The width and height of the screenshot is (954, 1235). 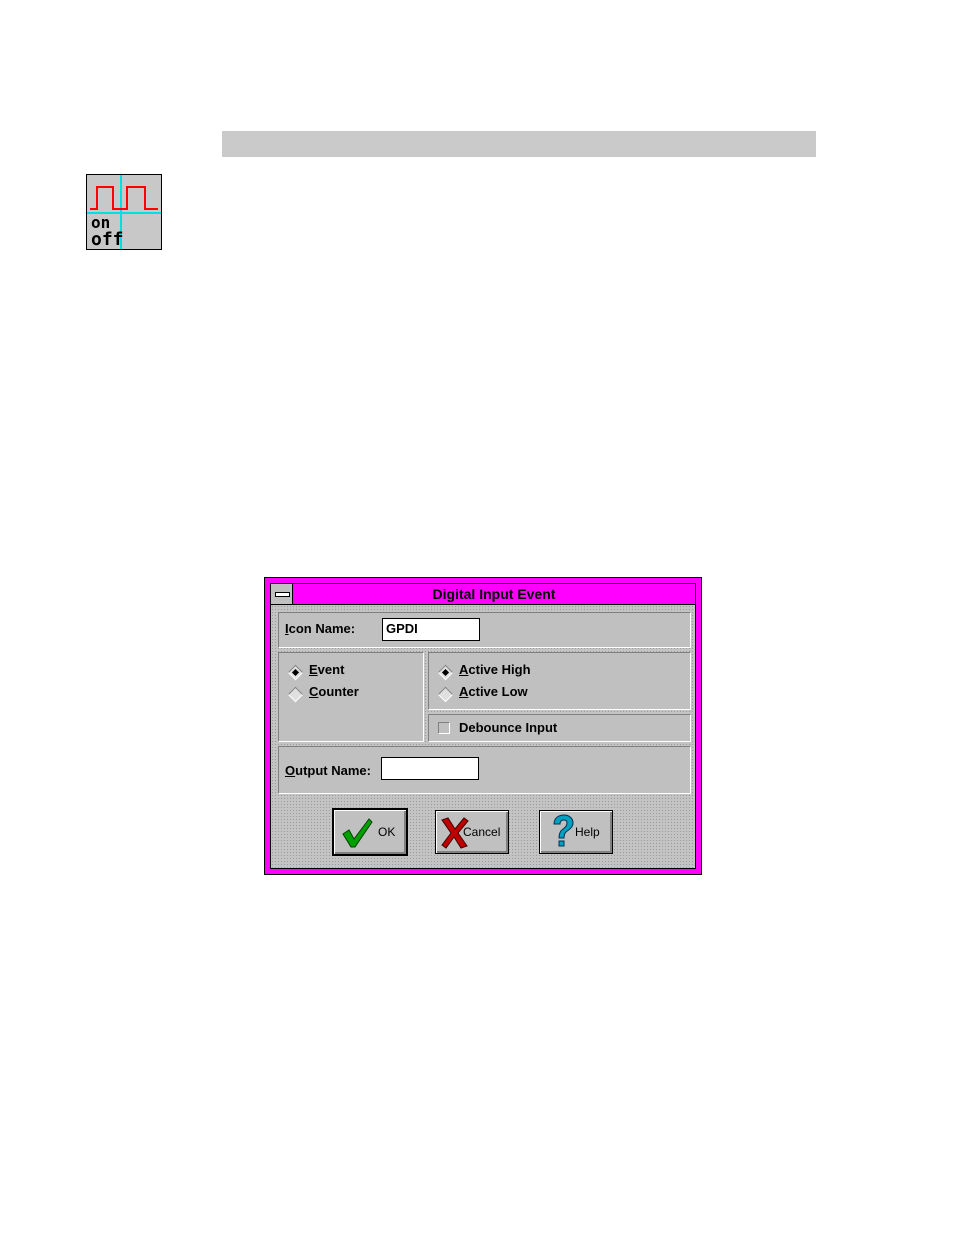 I want to click on active-low-label: Active Low, so click(x=493, y=691).